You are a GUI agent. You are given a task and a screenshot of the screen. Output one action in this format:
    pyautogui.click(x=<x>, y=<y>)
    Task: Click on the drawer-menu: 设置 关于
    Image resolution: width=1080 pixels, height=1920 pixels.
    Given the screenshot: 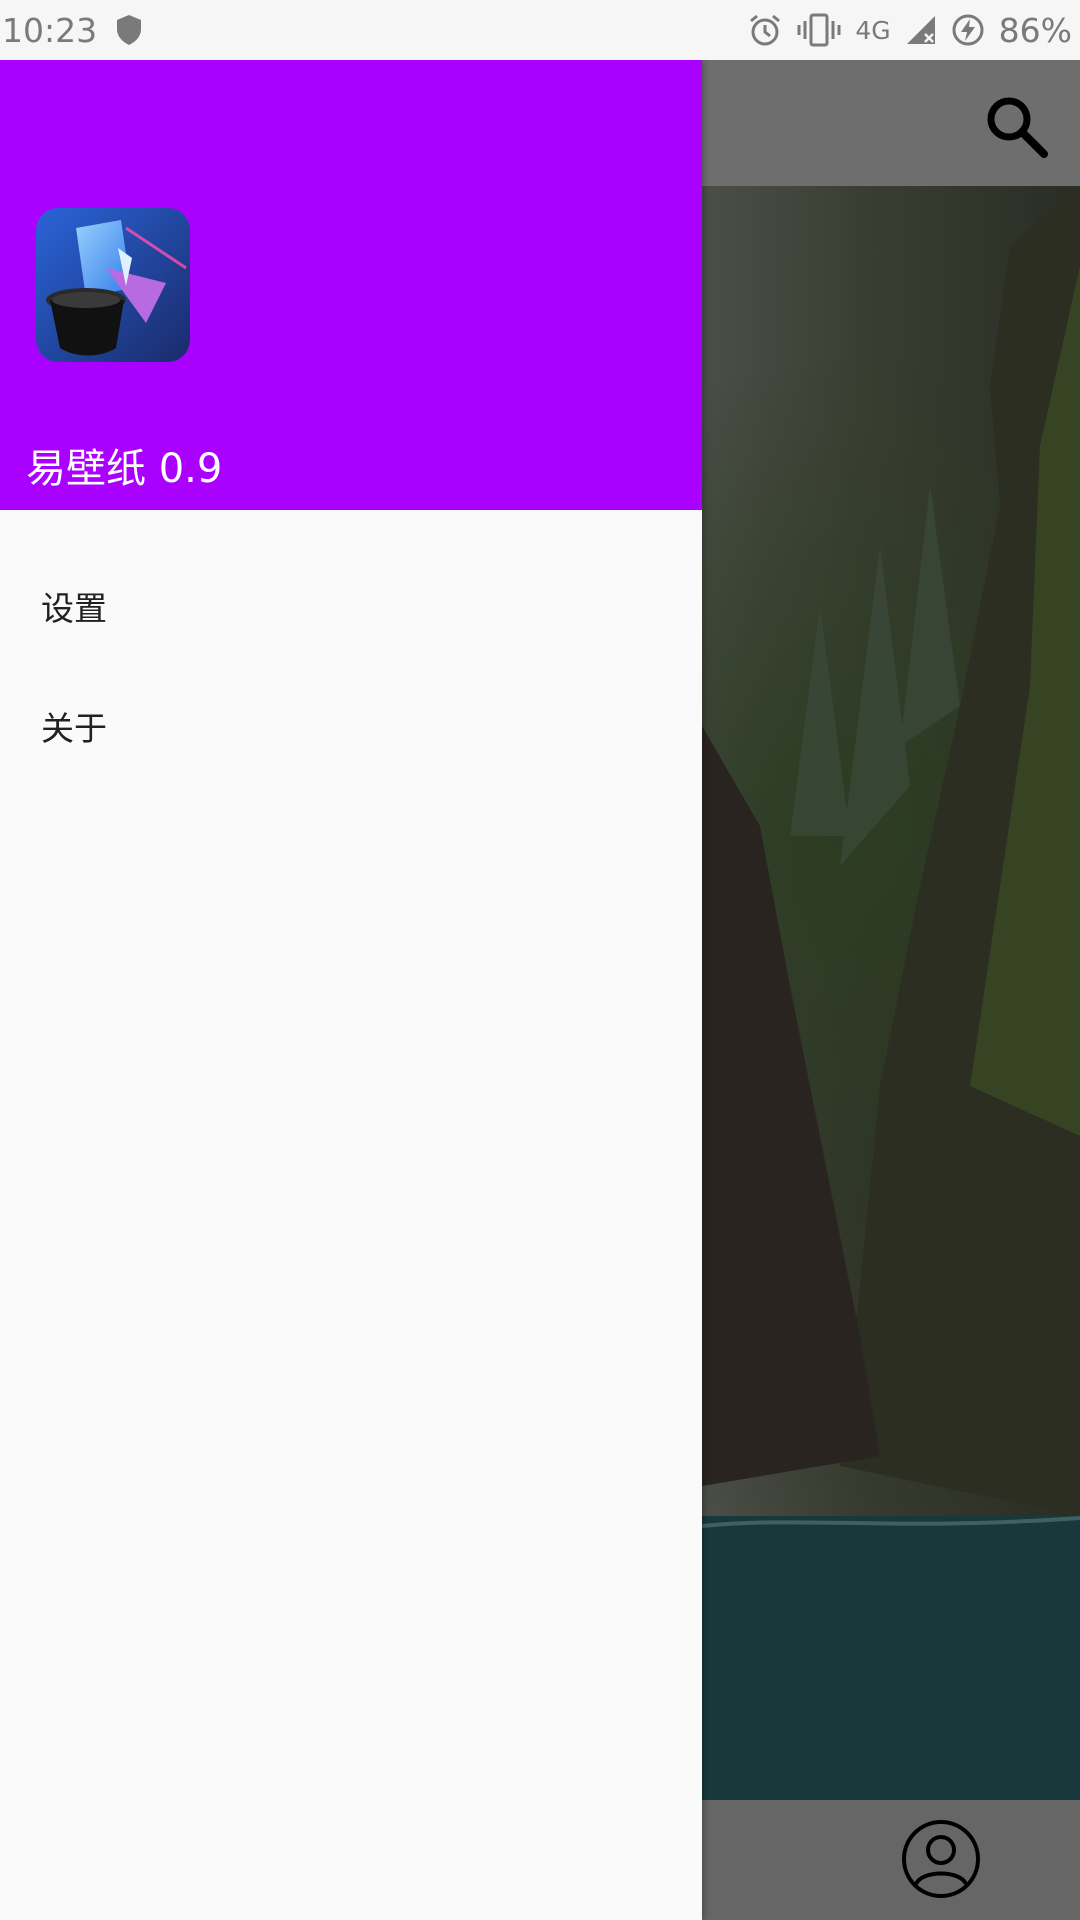 What is the action you would take?
    pyautogui.click(x=351, y=648)
    